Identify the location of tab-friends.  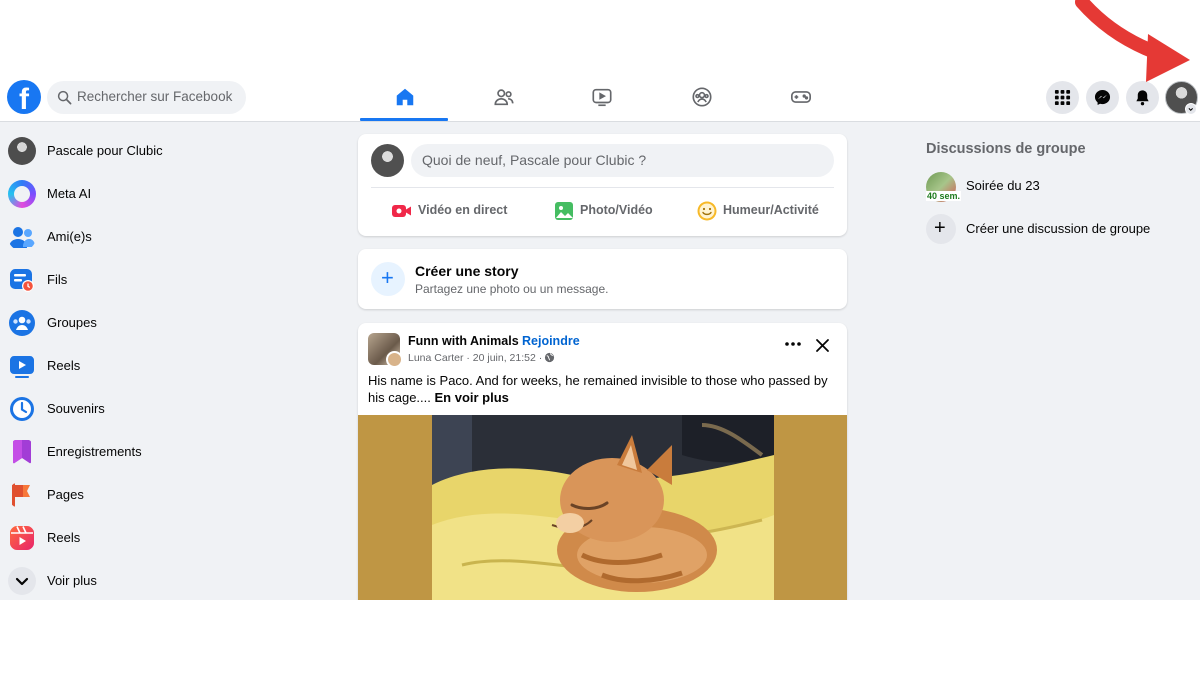
(504, 96).